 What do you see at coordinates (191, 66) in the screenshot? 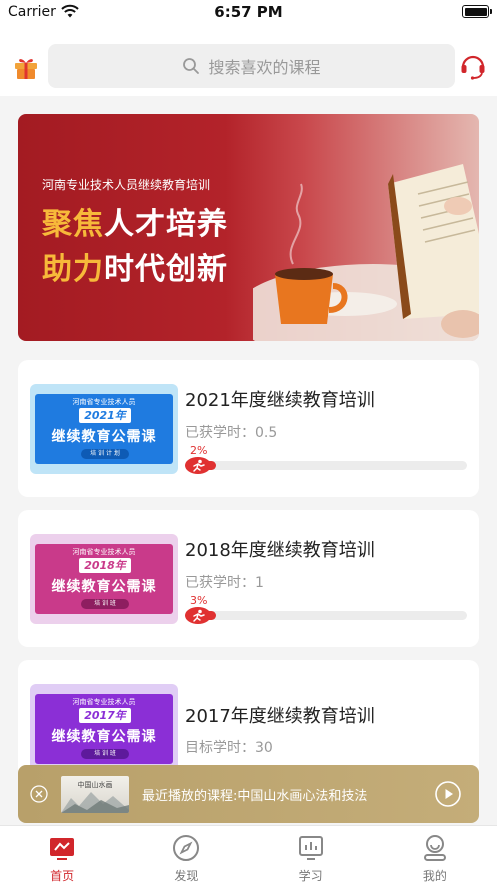
I see `search-icon` at bounding box center [191, 66].